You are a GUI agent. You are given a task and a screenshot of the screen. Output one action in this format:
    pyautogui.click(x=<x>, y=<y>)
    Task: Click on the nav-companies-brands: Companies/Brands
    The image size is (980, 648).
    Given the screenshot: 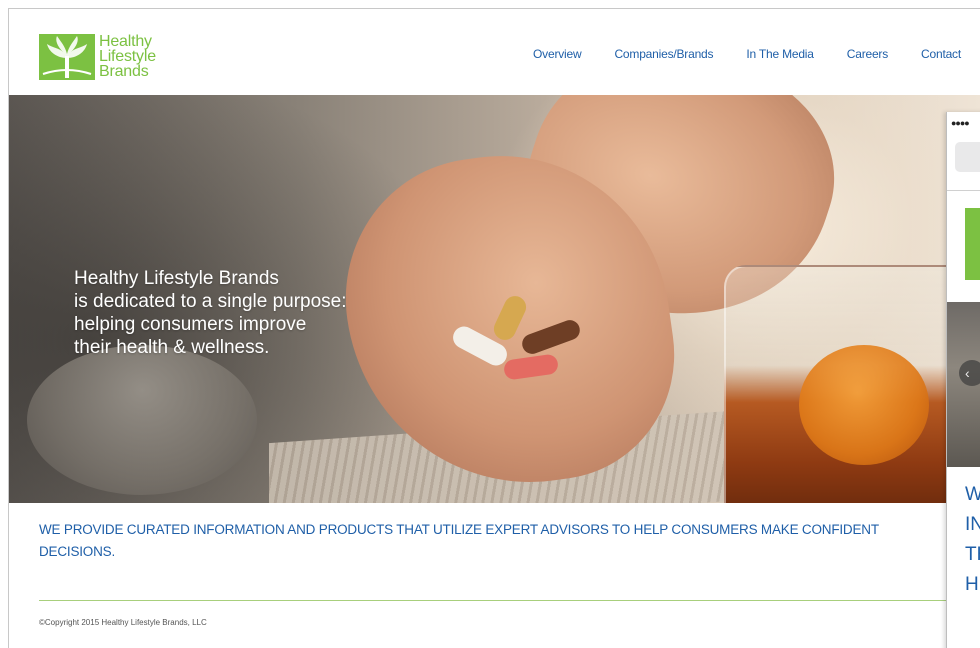 What is the action you would take?
    pyautogui.click(x=663, y=54)
    